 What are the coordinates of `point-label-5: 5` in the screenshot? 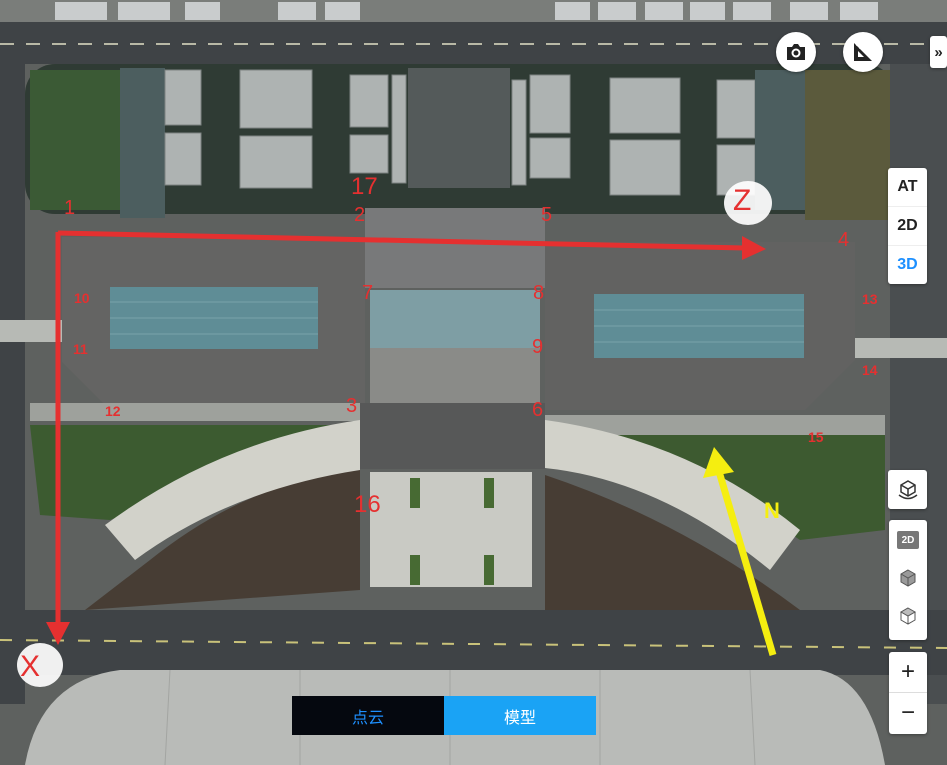 It's located at (547, 215).